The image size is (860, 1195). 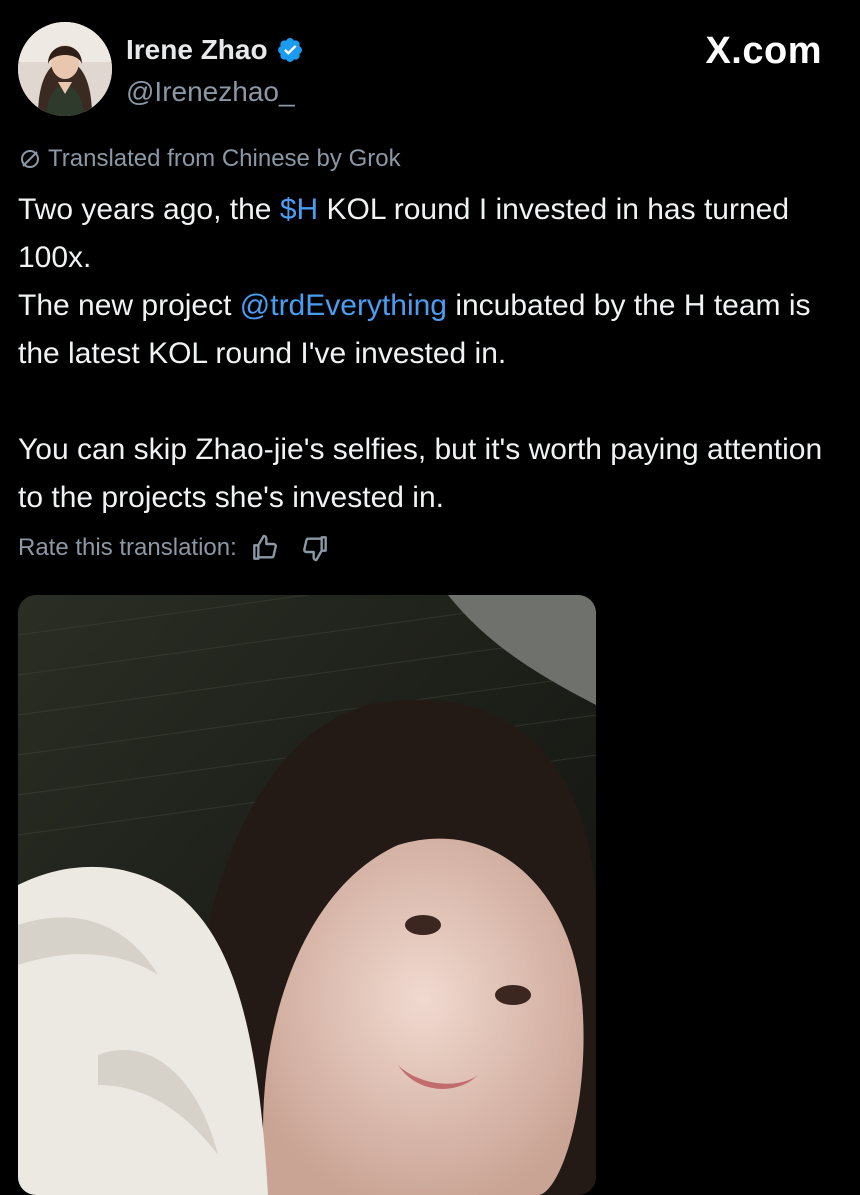 I want to click on author-handle: @Irenezhao_, so click(x=210, y=92).